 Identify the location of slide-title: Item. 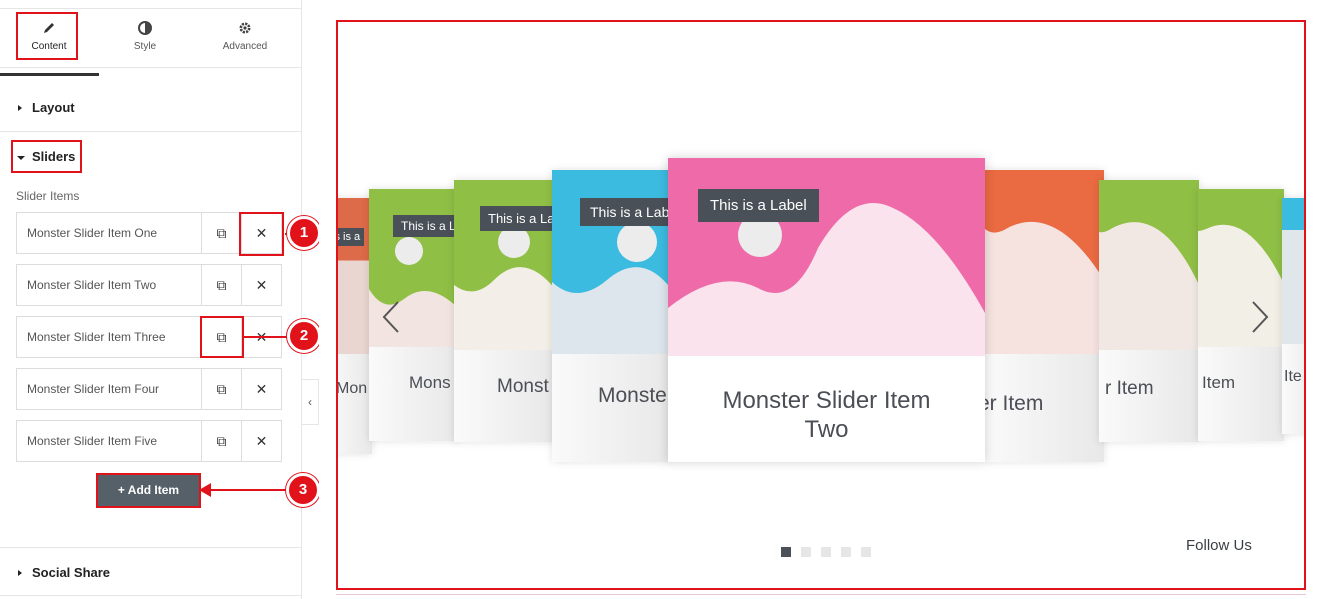
(1219, 382).